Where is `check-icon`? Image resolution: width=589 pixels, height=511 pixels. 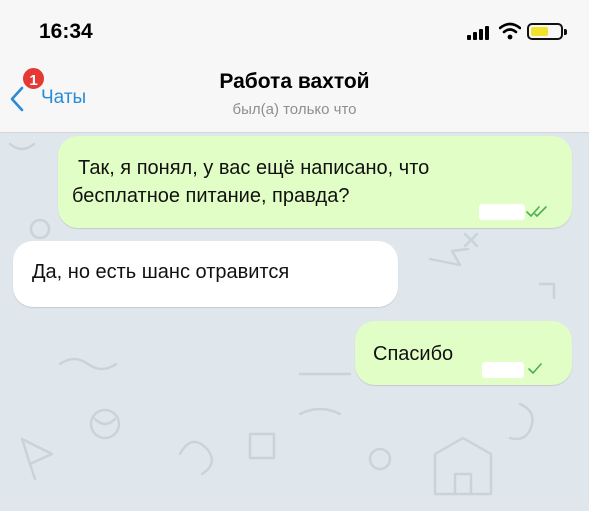 check-icon is located at coordinates (535, 368).